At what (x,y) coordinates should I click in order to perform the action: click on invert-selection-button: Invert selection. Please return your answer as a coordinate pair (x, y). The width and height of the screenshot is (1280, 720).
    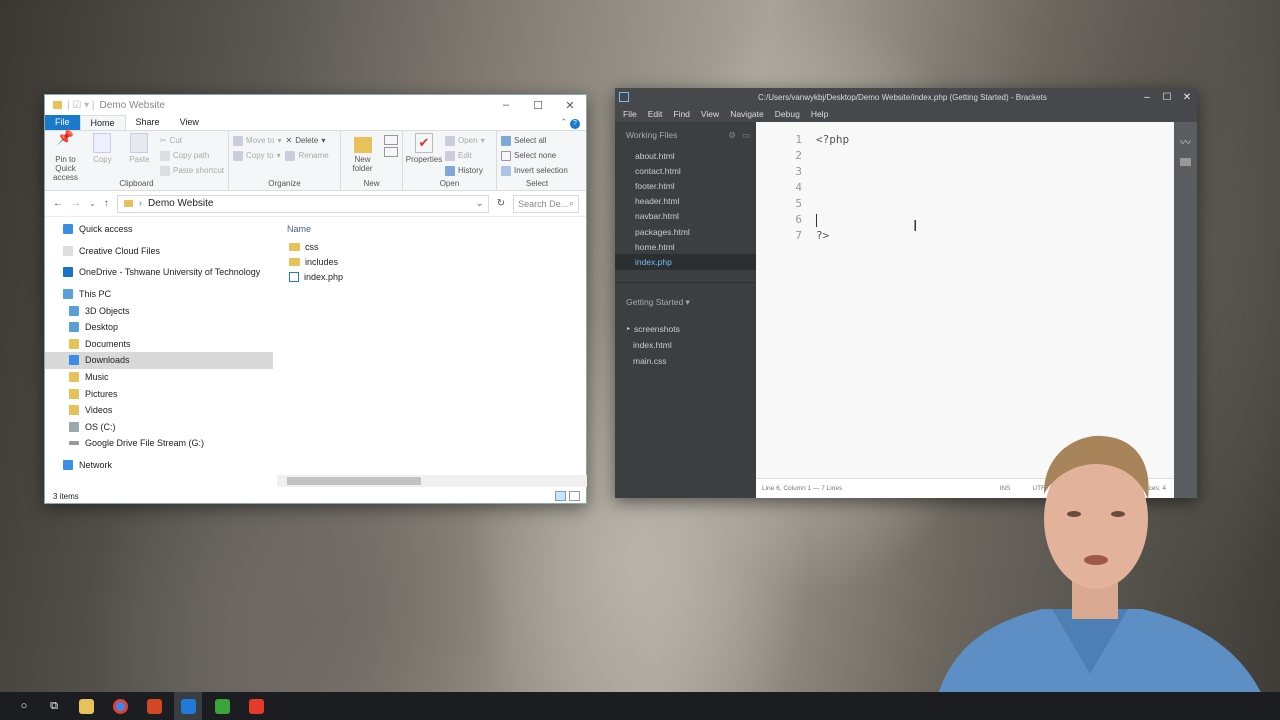
    Looking at the image, I should click on (537, 170).